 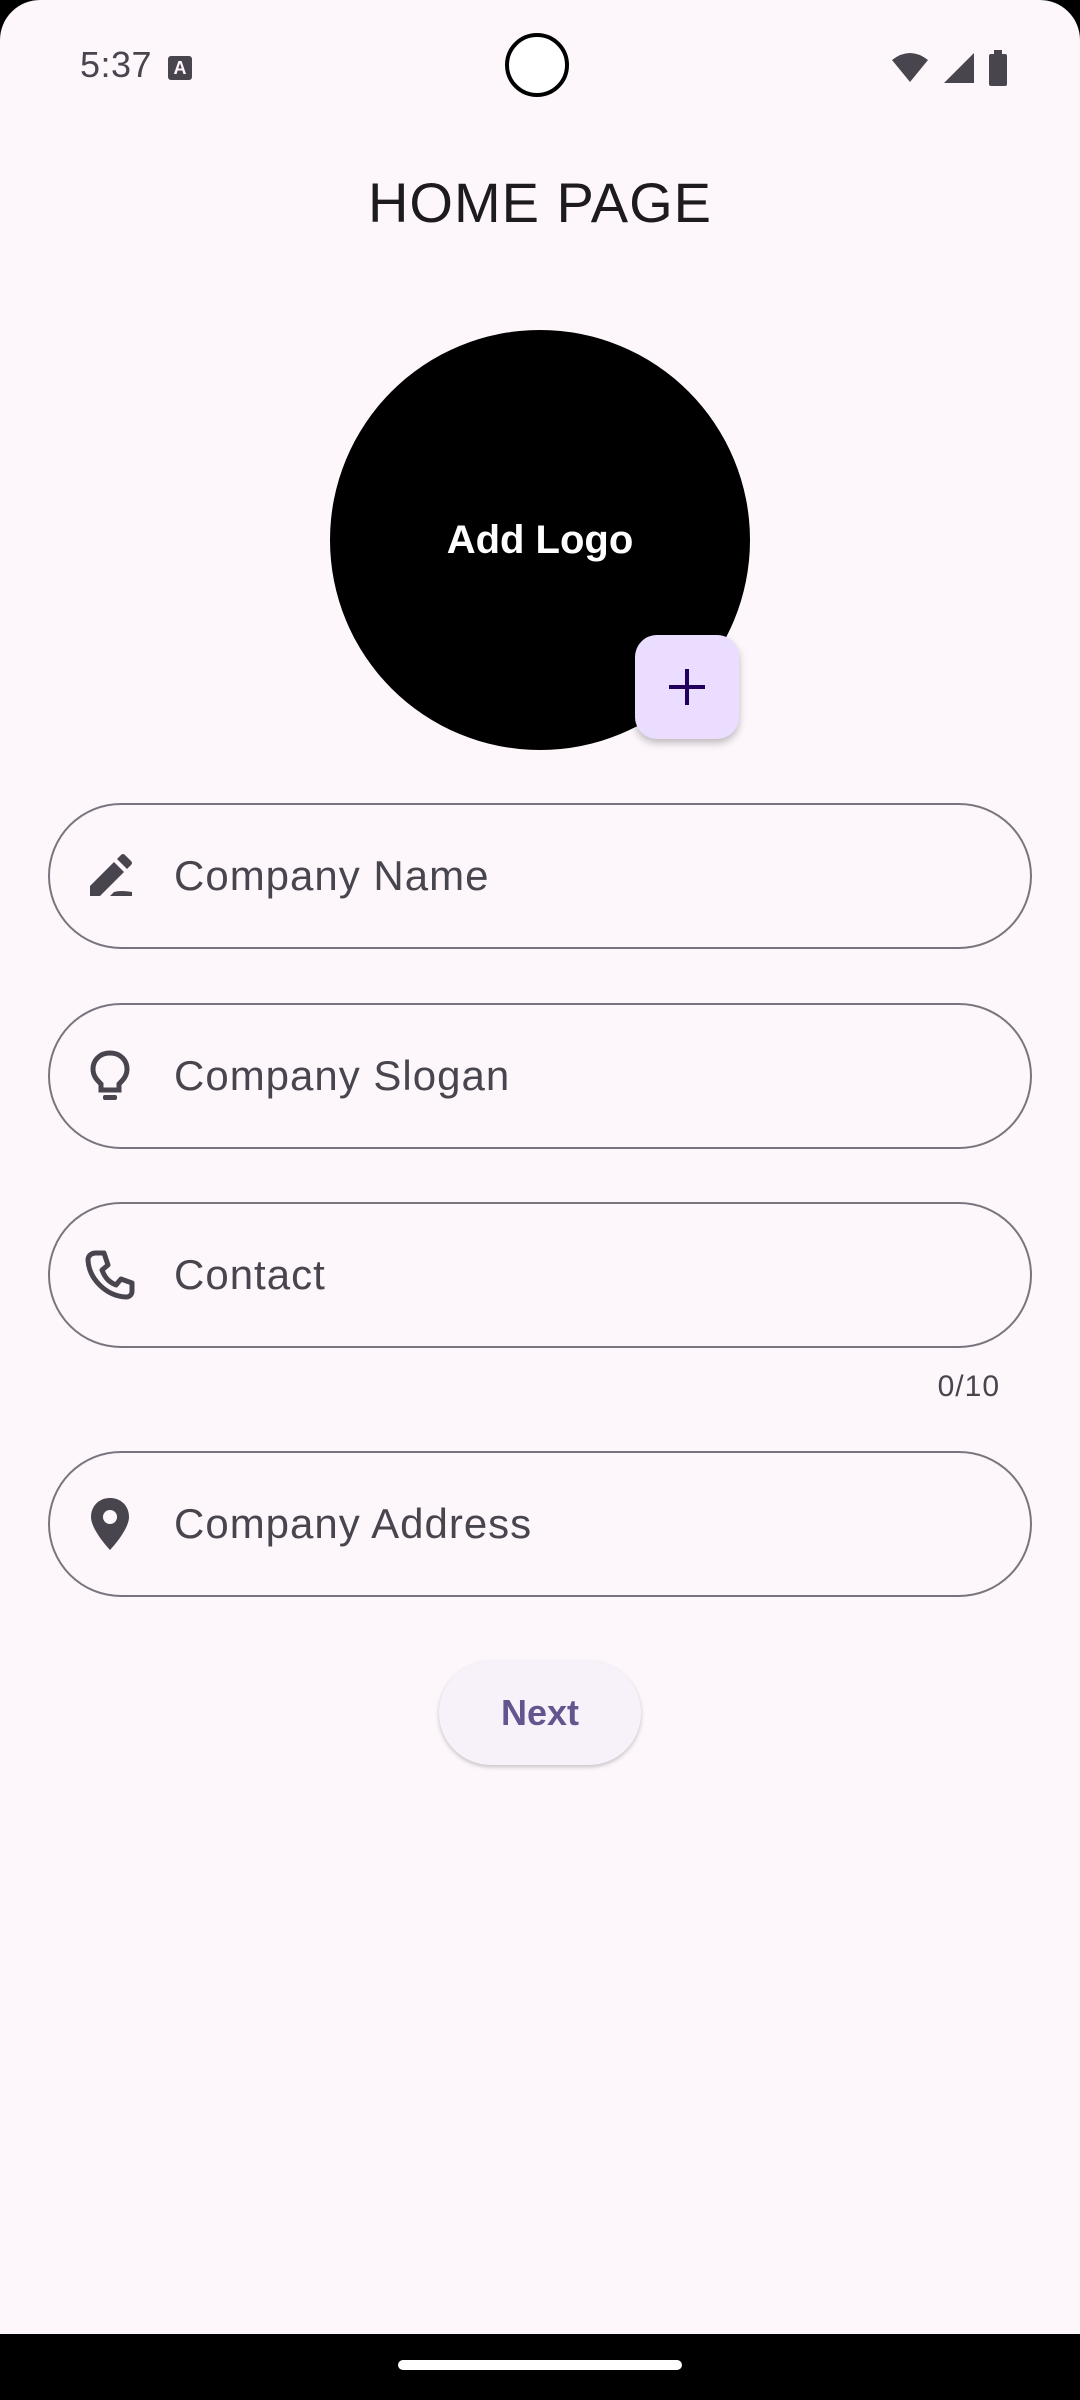 What do you see at coordinates (110, 1076) in the screenshot?
I see `lightbulb-icon` at bounding box center [110, 1076].